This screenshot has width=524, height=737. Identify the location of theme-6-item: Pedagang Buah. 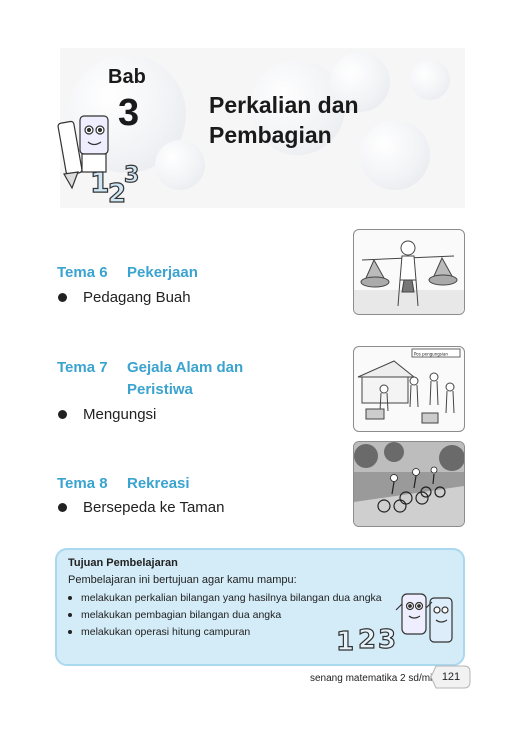
(124, 297).